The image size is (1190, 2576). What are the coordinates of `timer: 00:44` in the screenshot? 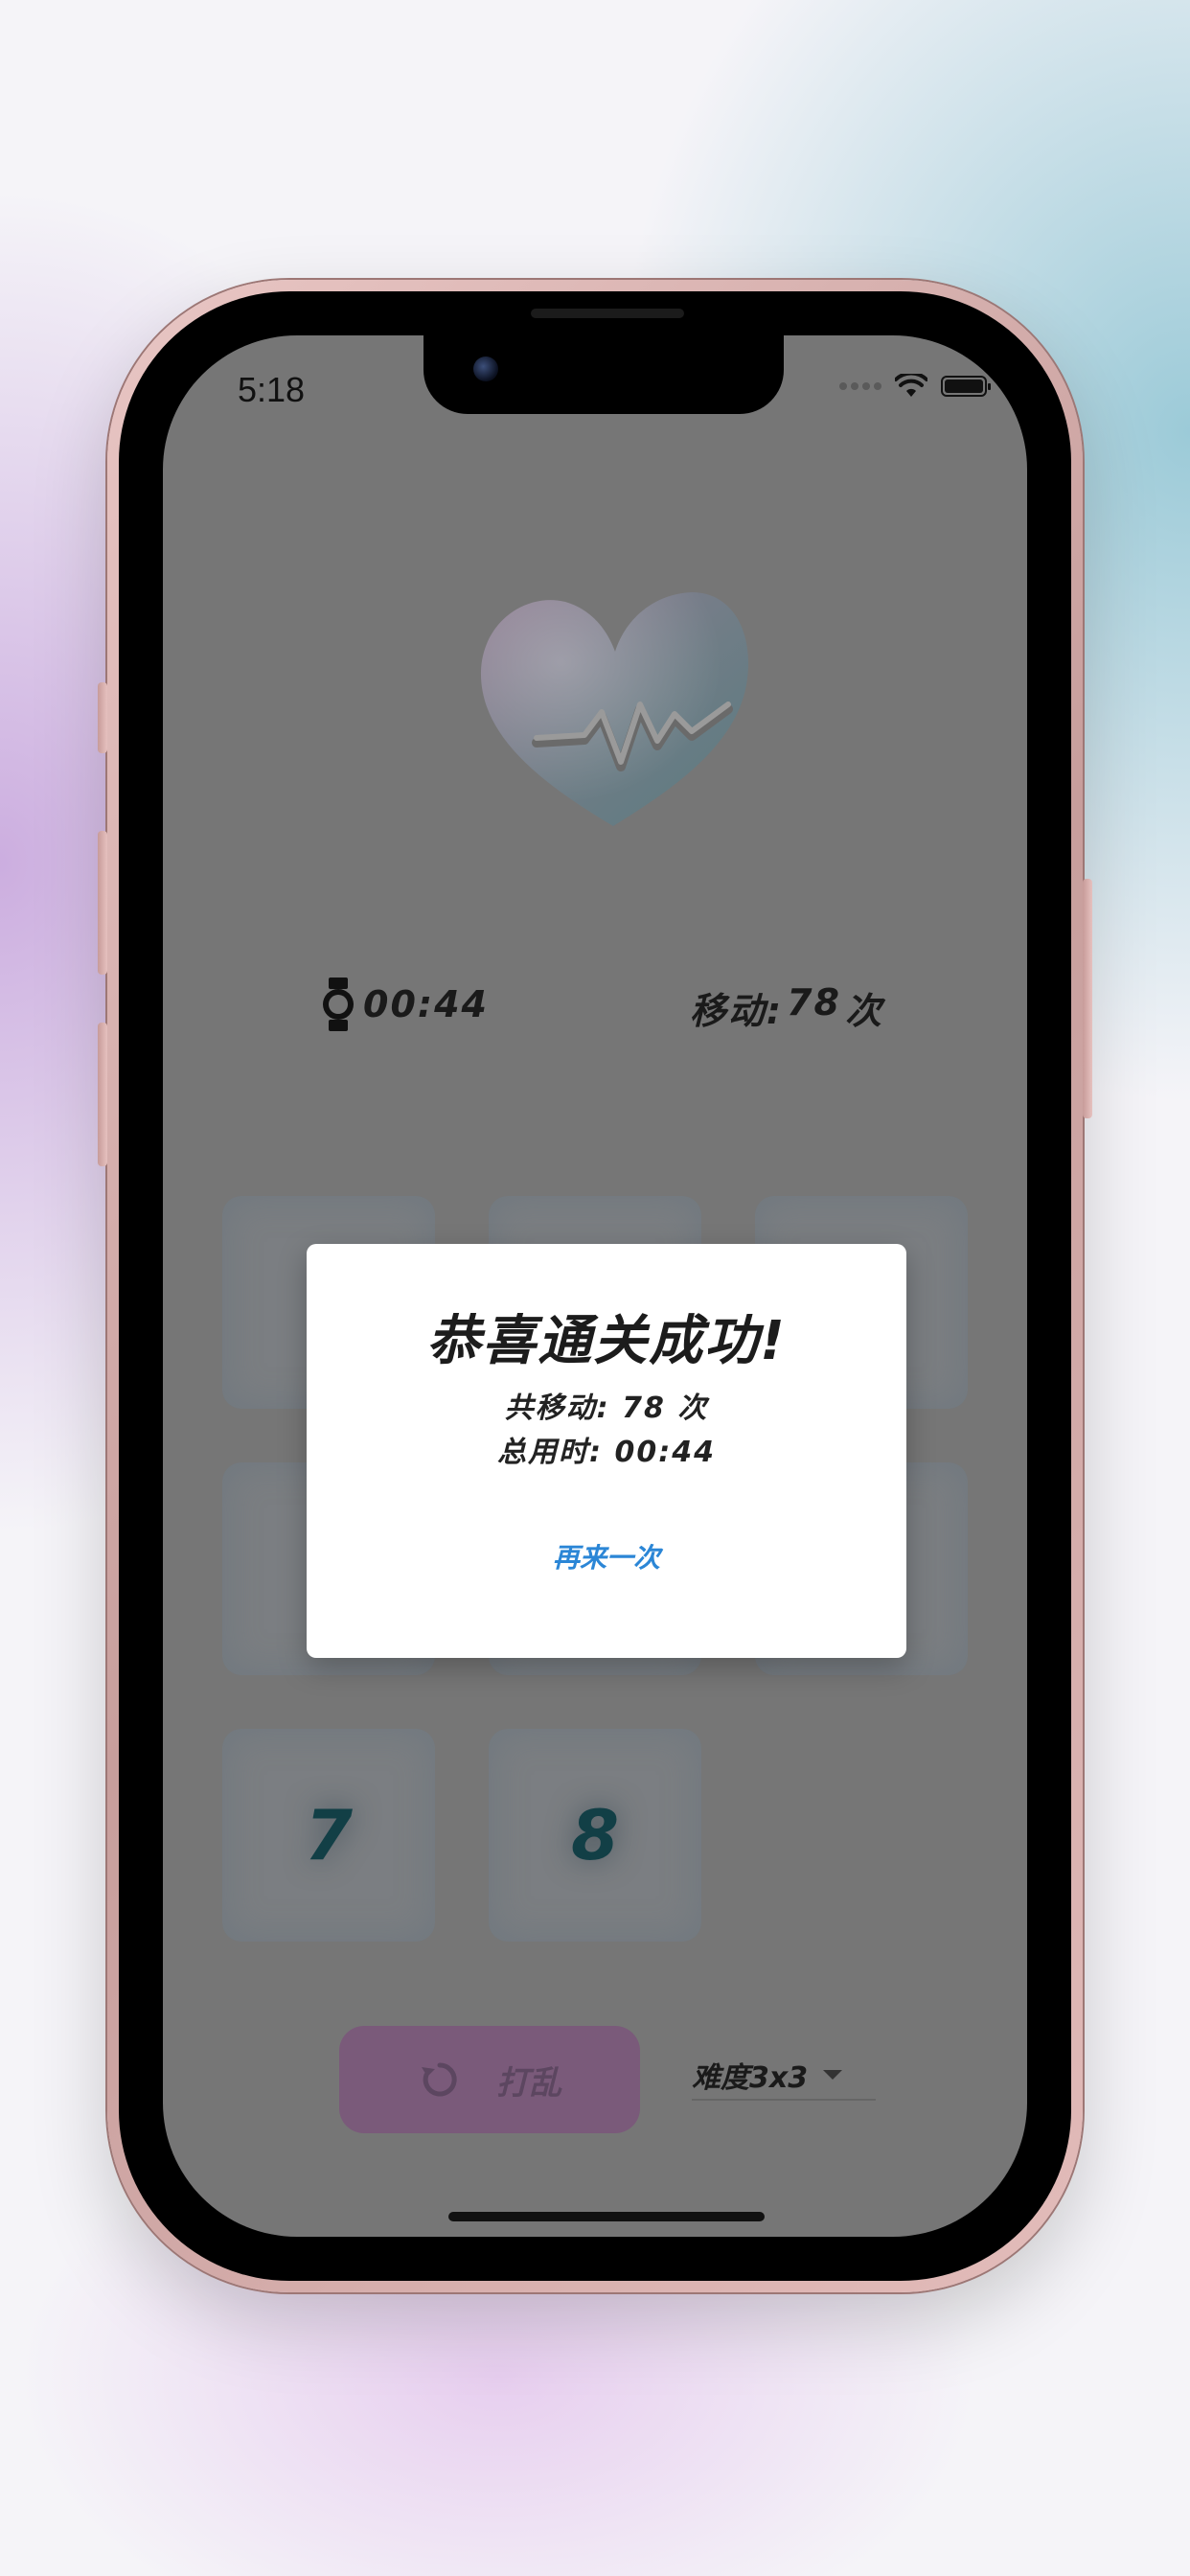 It's located at (405, 1004).